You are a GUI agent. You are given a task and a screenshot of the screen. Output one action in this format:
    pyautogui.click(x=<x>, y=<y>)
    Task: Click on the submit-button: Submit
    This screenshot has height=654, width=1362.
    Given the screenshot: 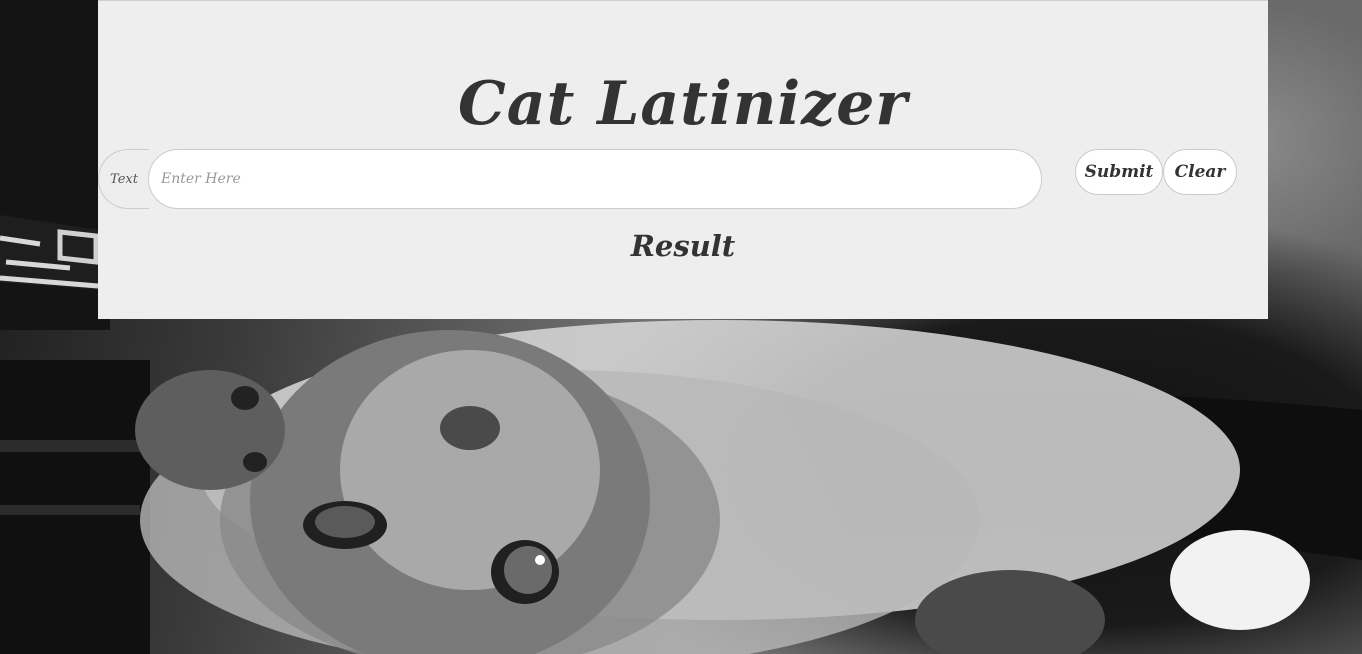 What is the action you would take?
    pyautogui.click(x=1119, y=172)
    